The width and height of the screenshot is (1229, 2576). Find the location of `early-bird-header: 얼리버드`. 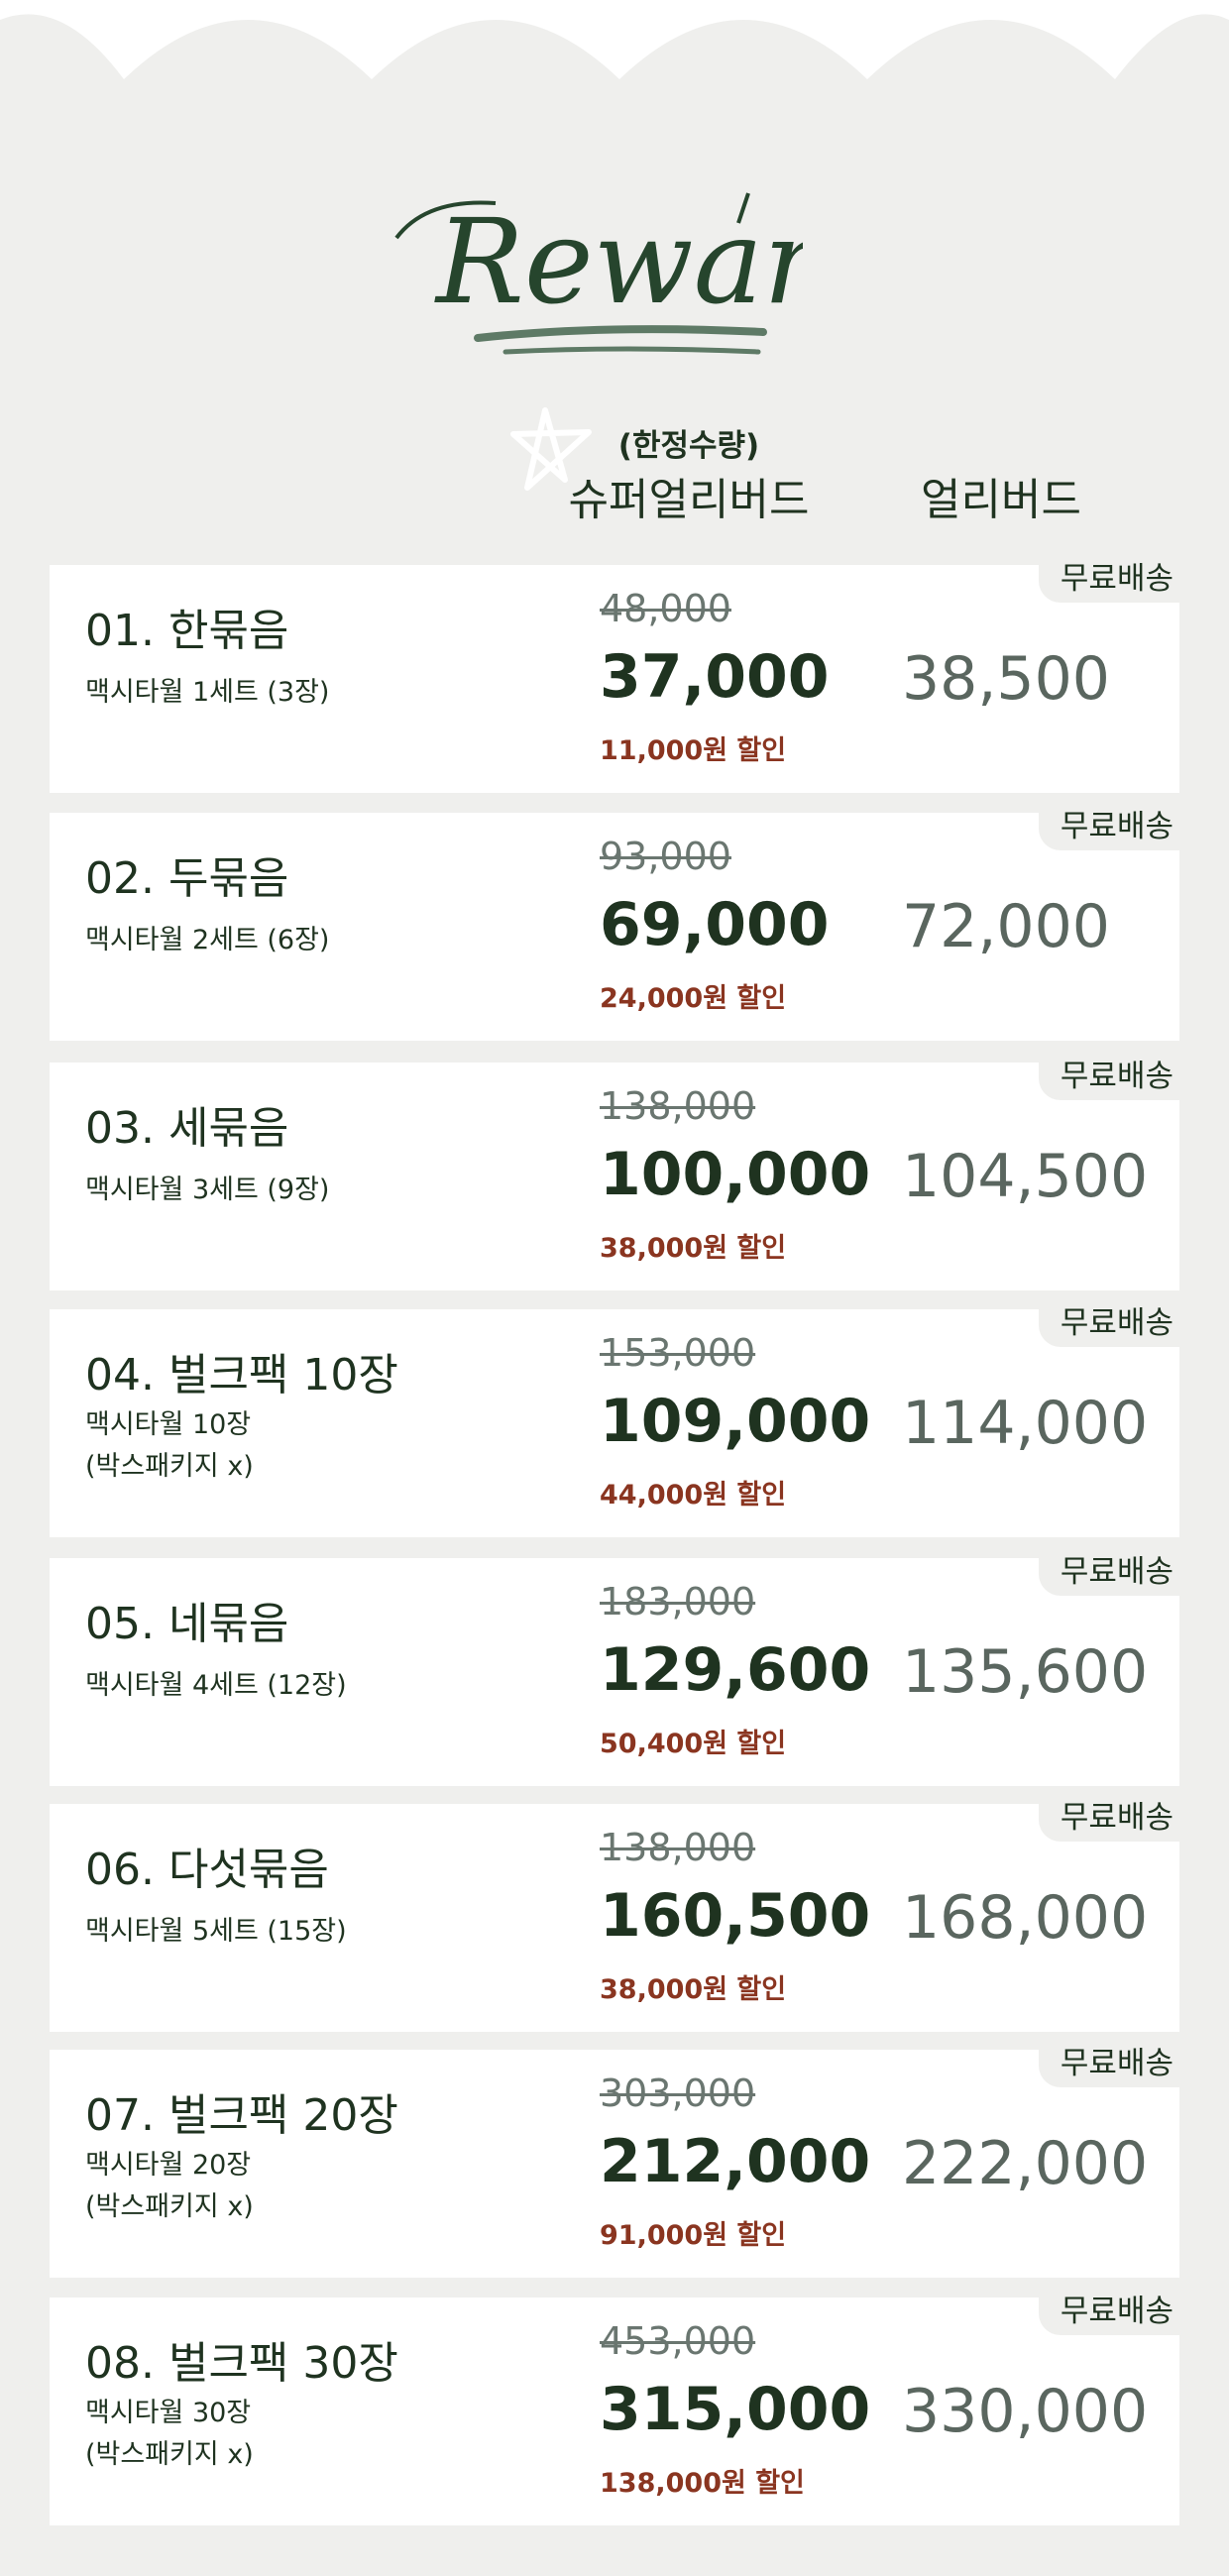

early-bird-header: 얼리버드 is located at coordinates (1001, 500).